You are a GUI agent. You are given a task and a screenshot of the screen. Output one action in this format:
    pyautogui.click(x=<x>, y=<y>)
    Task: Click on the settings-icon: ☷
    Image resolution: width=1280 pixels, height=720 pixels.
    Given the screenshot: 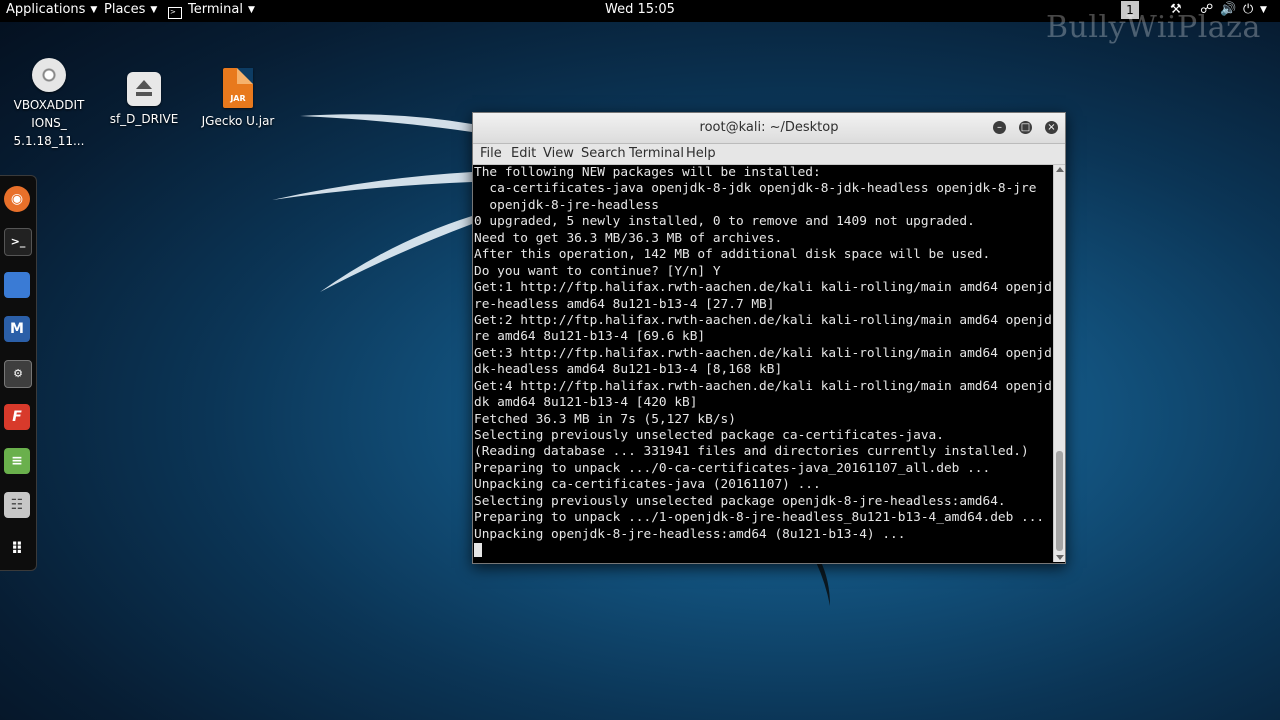 What is the action you would take?
    pyautogui.click(x=17, y=505)
    